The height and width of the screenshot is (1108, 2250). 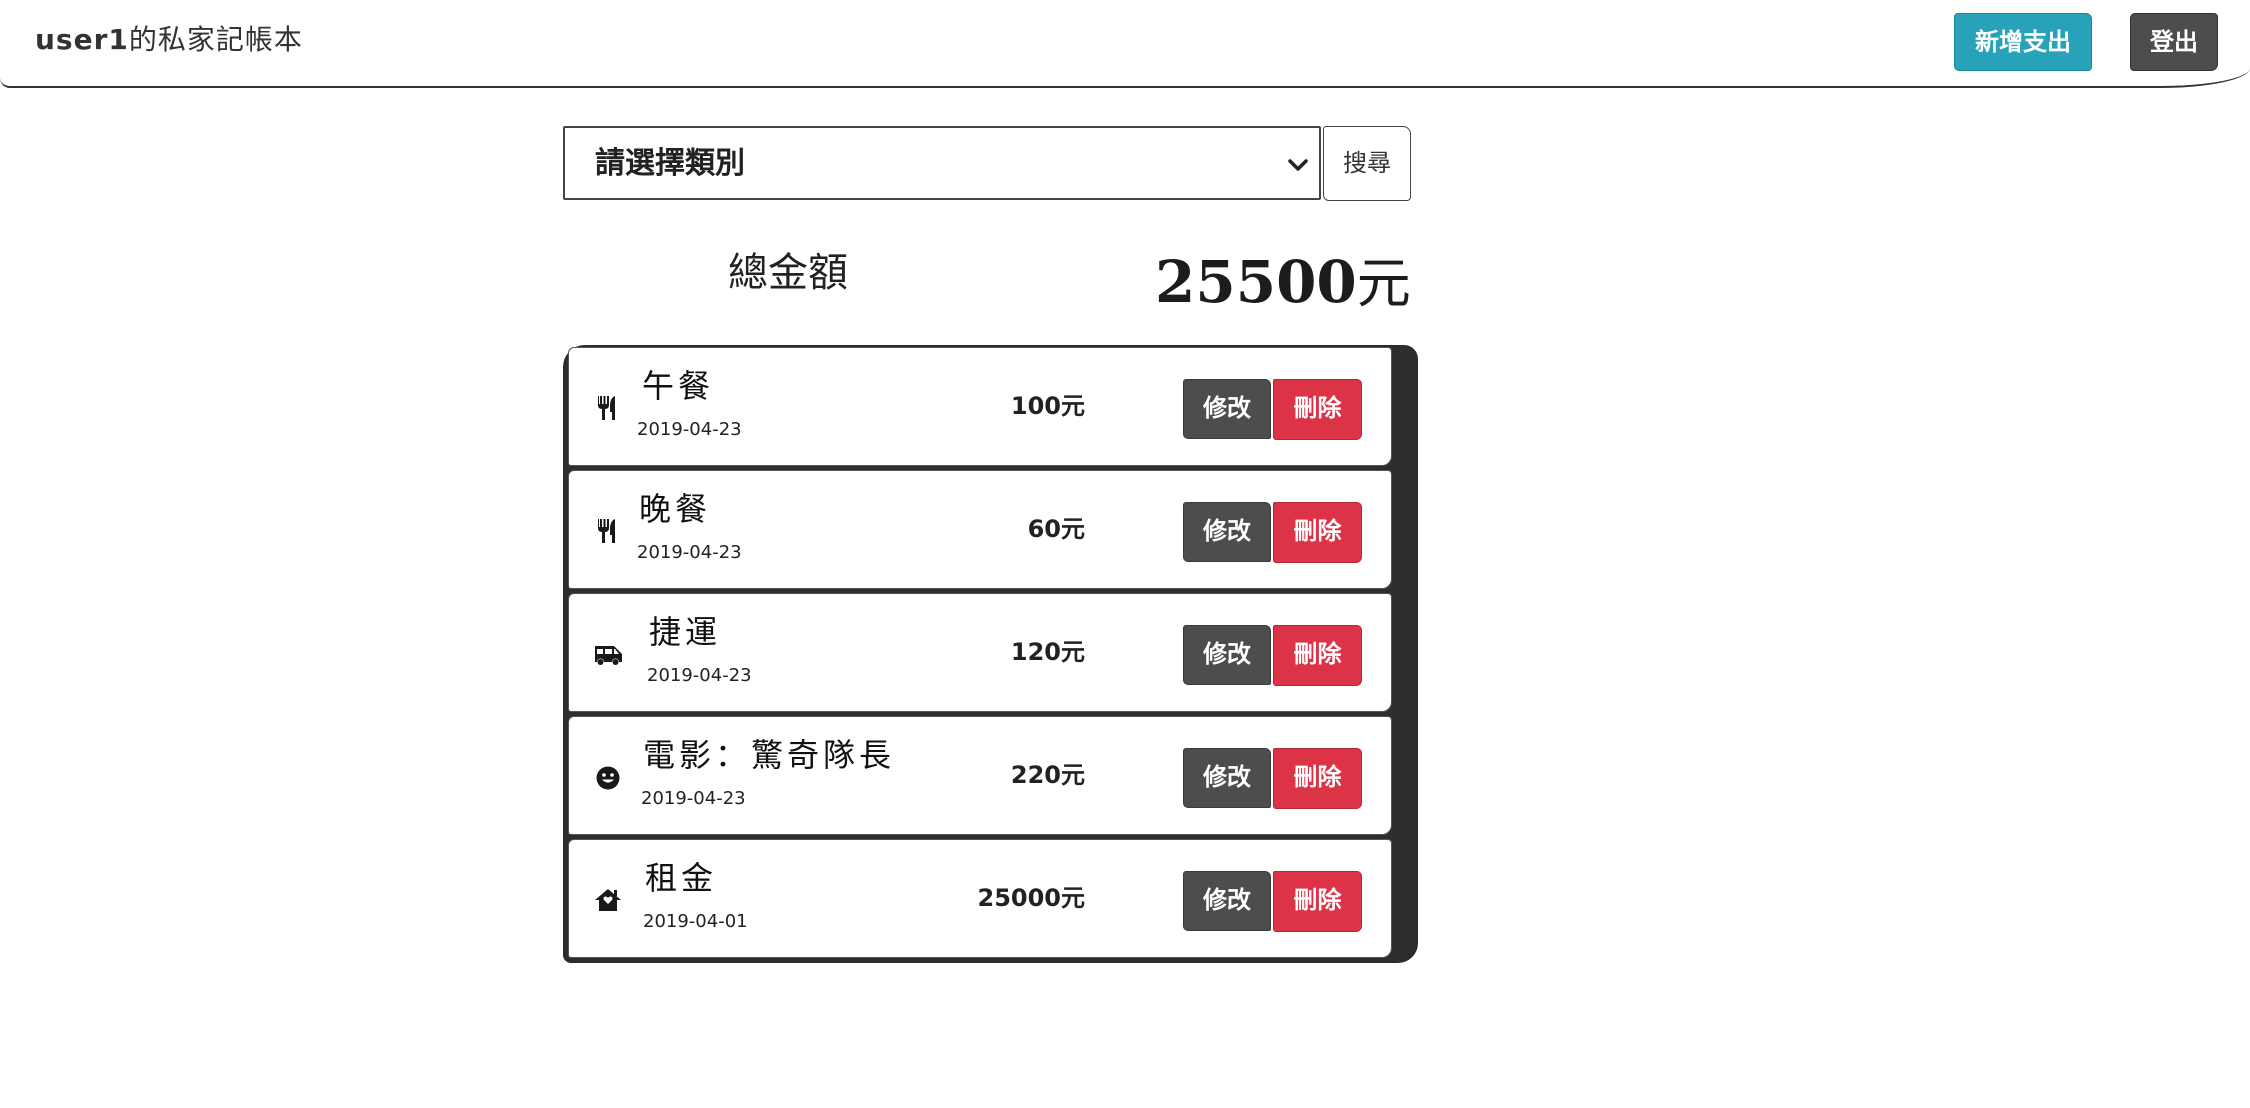 What do you see at coordinates (678, 386) in the screenshot?
I see `expense-name: 午餐` at bounding box center [678, 386].